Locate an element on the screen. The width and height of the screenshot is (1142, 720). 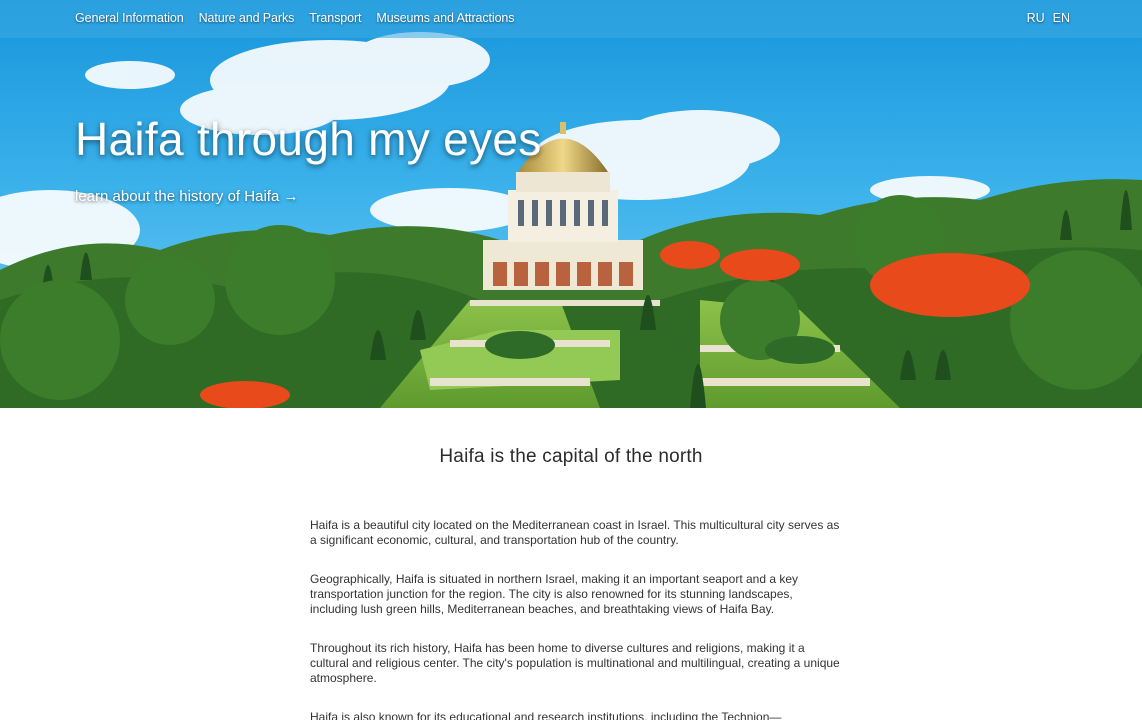
nav-item-transport: Transport is located at coordinates (335, 18).